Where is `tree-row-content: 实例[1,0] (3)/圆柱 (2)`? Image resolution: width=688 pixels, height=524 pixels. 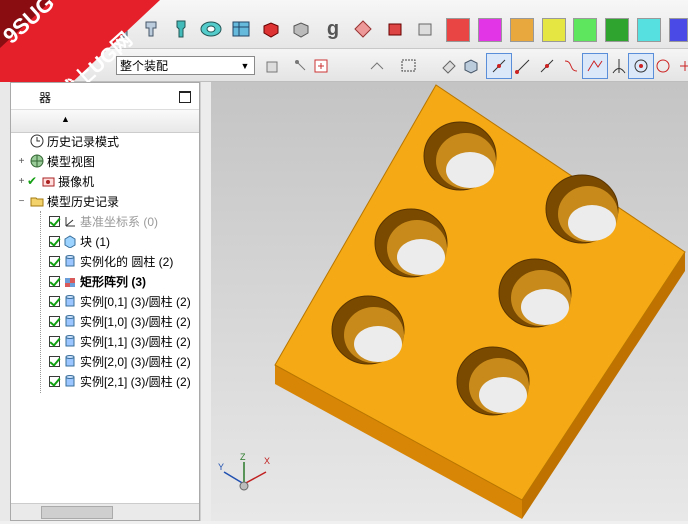
tree-row-content: 实例[1,0] (3)/圆柱 (2) is located at coordinates (120, 321).